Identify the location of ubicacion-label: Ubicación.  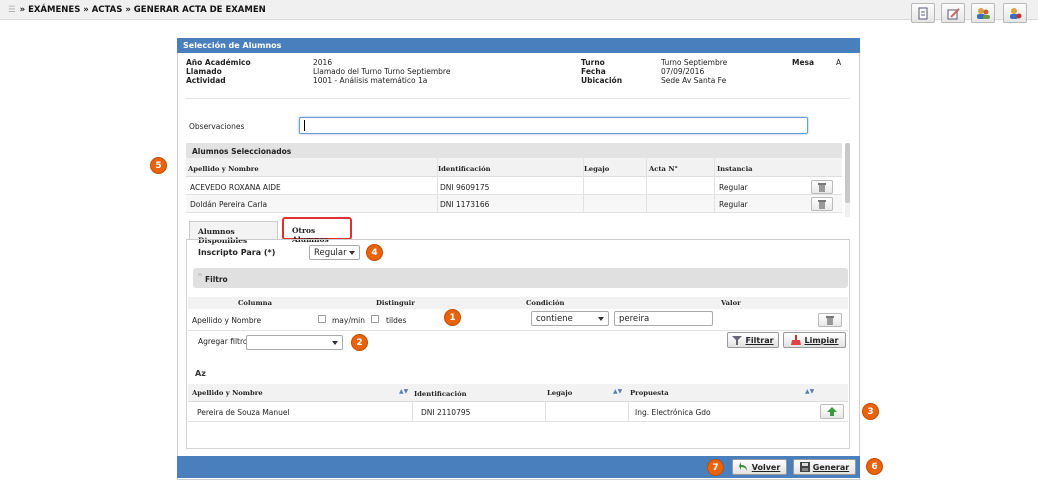
(602, 80).